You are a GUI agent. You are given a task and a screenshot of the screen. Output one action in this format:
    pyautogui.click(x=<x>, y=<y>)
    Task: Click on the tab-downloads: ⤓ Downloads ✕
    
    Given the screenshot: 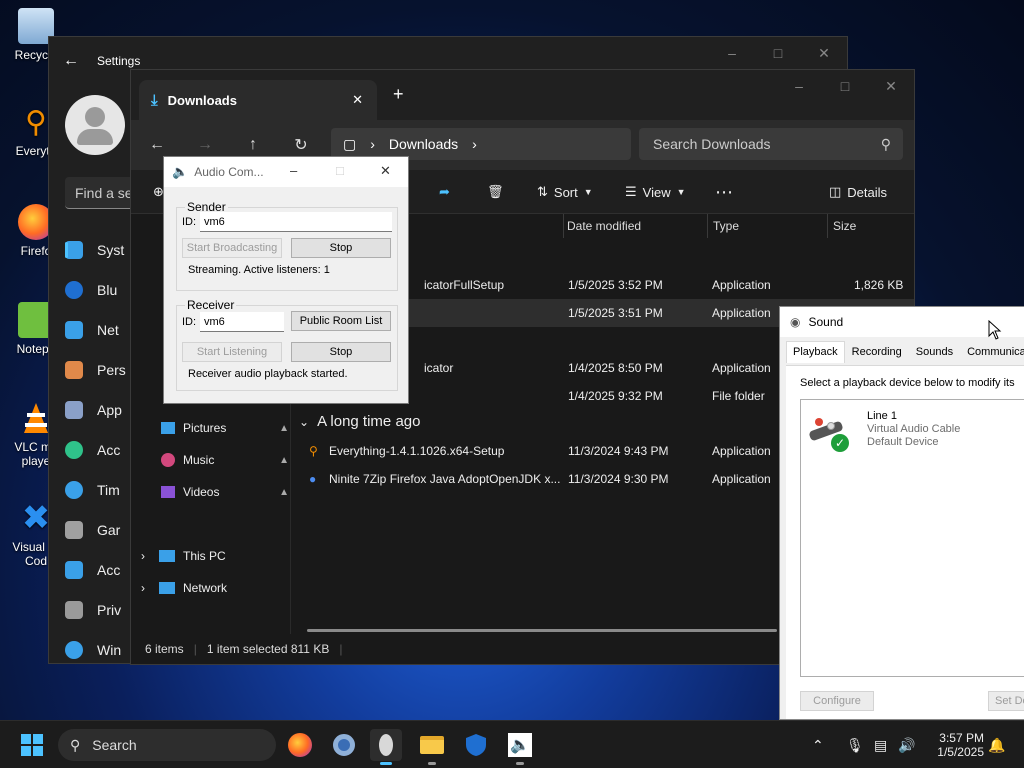 What is the action you would take?
    pyautogui.click(x=258, y=100)
    